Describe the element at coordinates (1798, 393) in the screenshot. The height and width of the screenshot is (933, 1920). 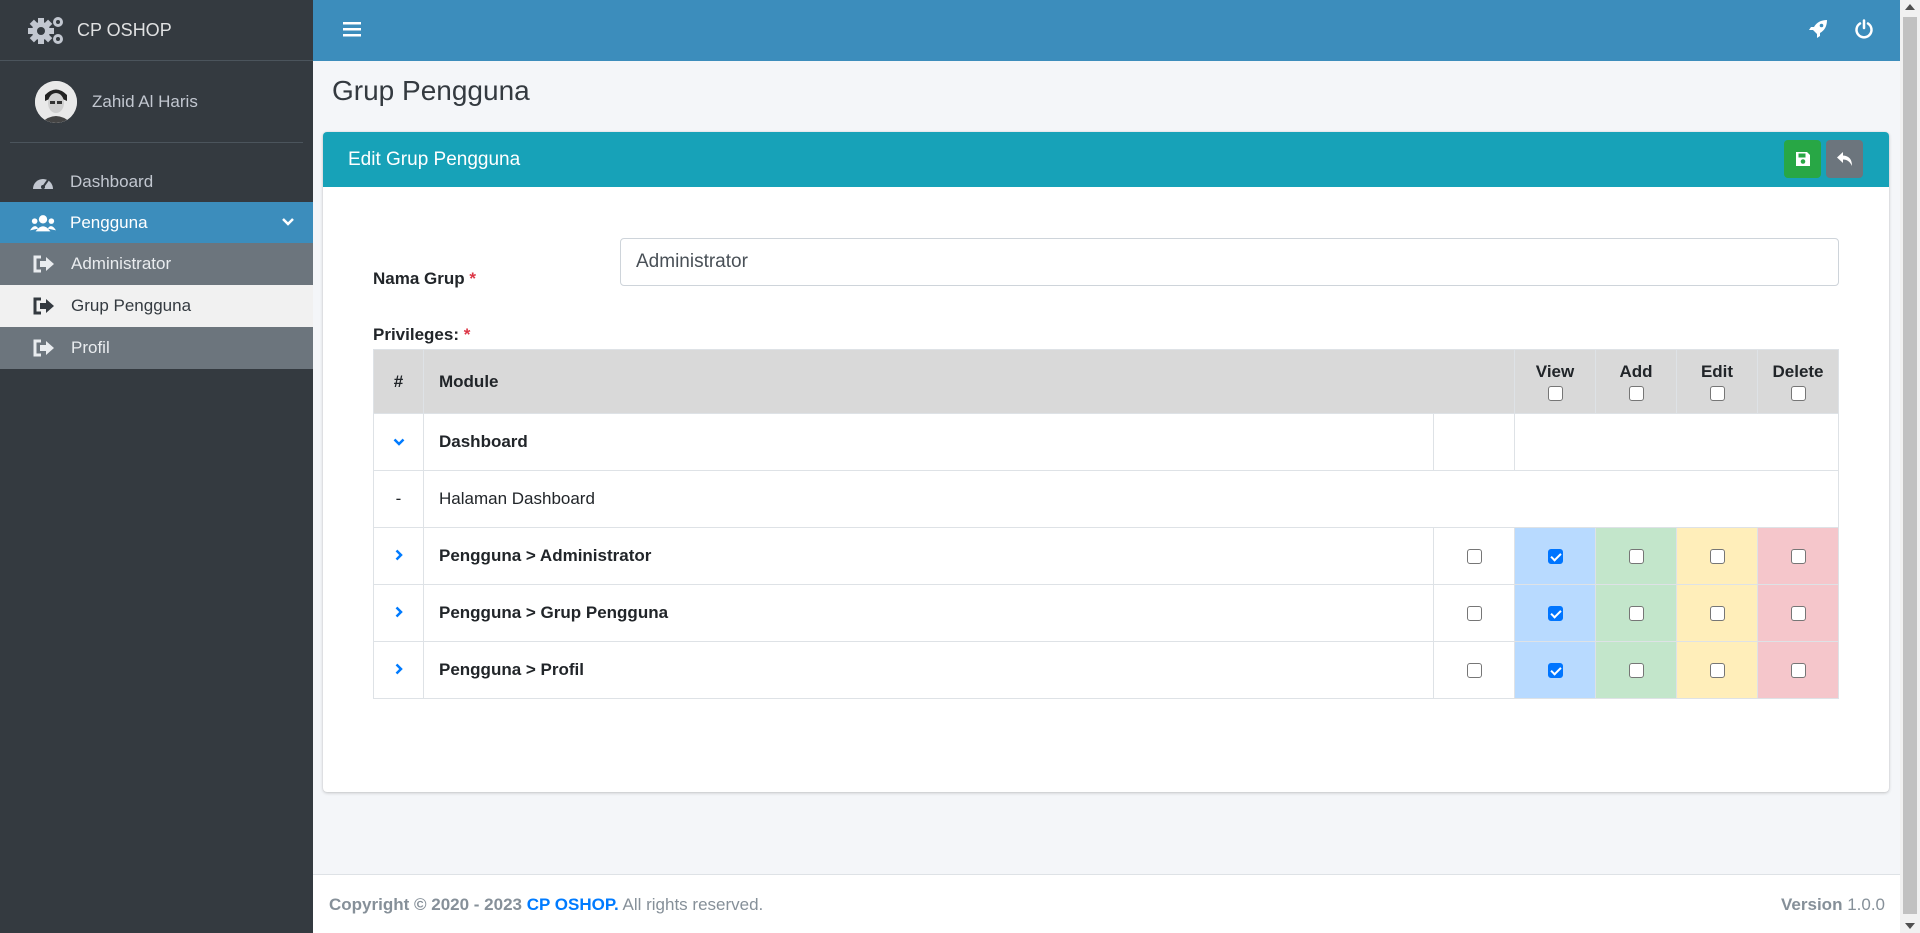
I see `delete-all-checkbox` at that location.